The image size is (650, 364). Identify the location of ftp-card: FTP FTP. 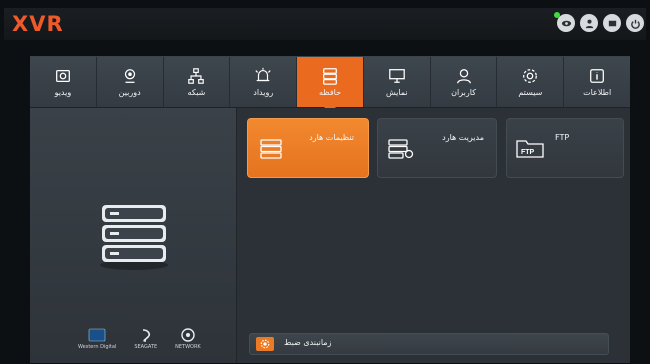
(565, 148).